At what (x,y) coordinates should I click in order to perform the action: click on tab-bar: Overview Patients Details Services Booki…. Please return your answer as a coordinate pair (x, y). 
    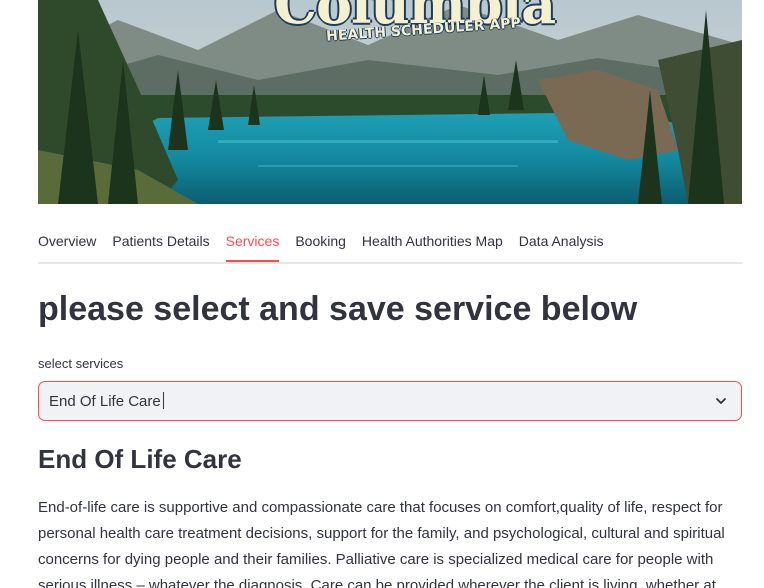
    Looking at the image, I should click on (390, 243).